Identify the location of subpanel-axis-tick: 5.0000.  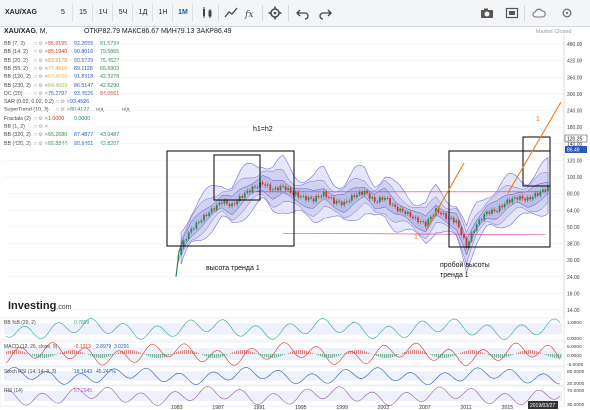
(574, 347).